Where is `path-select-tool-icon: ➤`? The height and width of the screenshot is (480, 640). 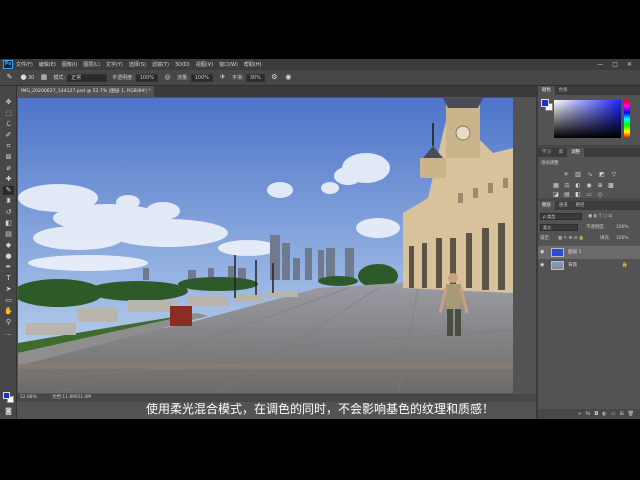
path-select-tool-icon: ➤ is located at coordinates (8, 289).